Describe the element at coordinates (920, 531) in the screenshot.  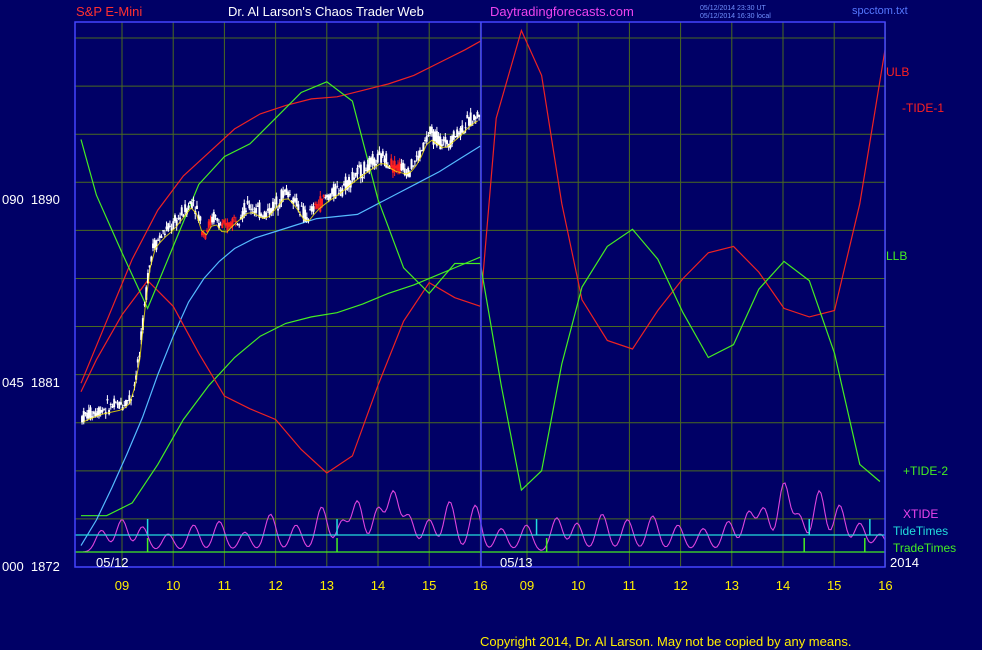
I see `legend-tidetimes: TideTimes` at that location.